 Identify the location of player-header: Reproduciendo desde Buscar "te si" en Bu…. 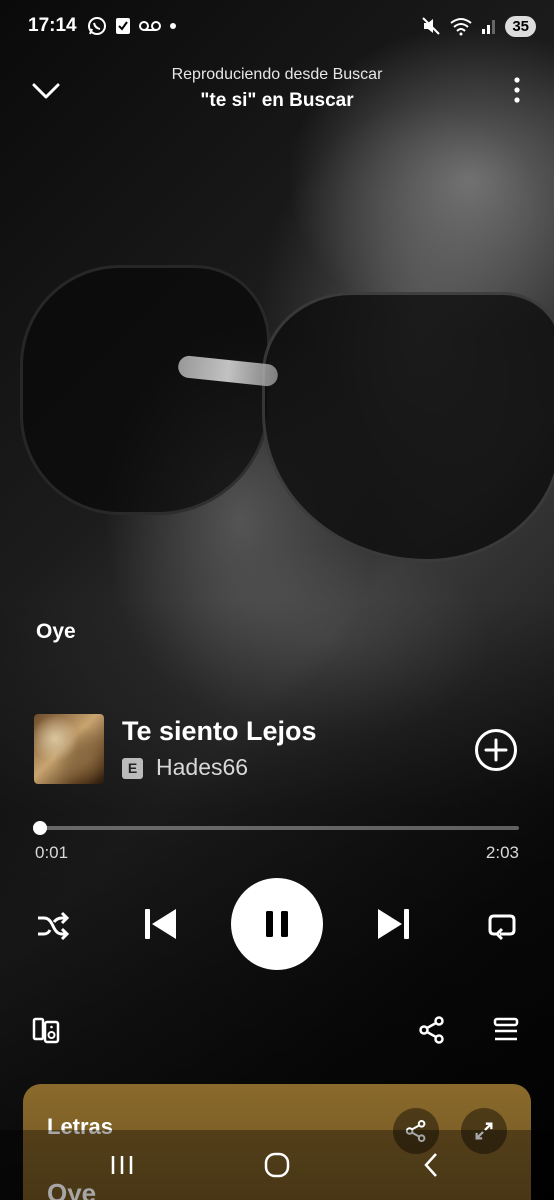
(277, 90).